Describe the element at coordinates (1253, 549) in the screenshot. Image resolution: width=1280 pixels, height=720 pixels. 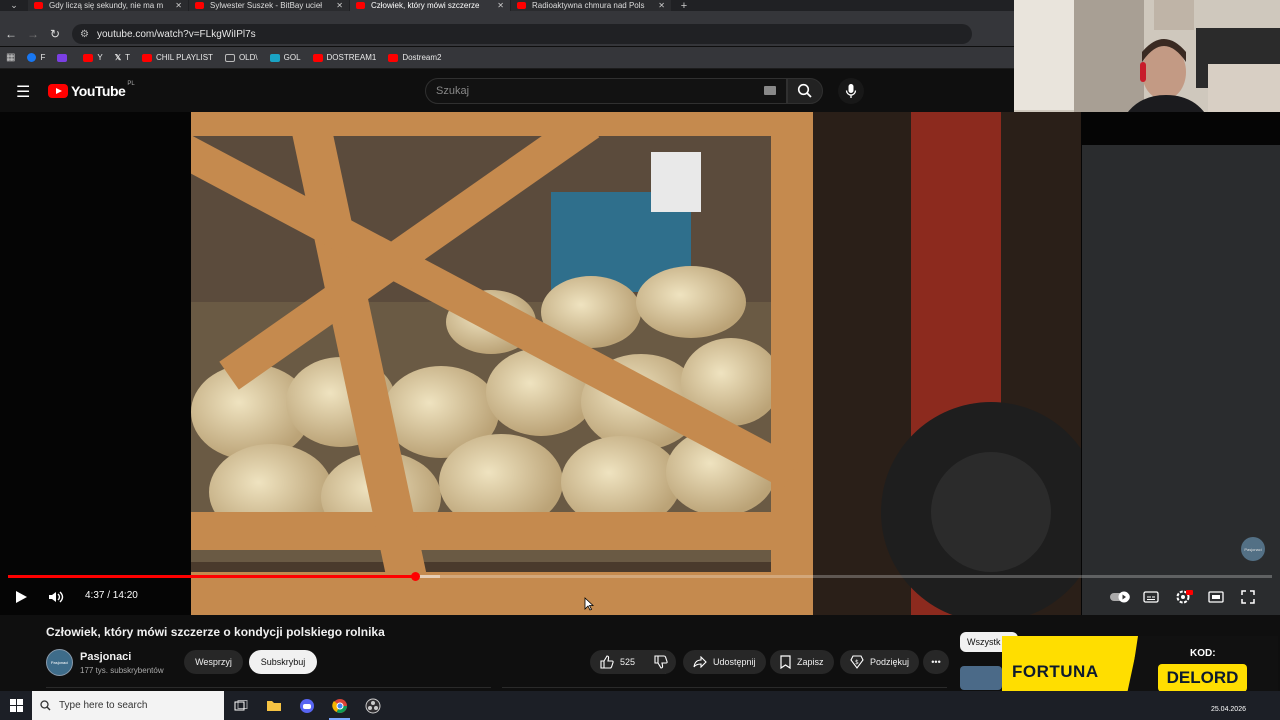
I see `channel-watermark: Pasjonaci` at that location.